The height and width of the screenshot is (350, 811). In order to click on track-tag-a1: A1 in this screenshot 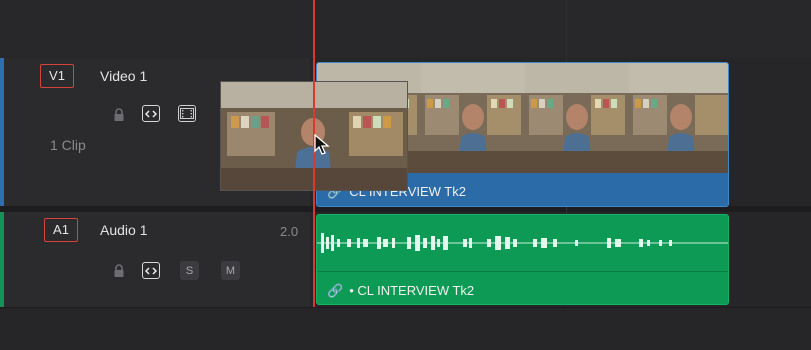, I will do `click(61, 230)`.